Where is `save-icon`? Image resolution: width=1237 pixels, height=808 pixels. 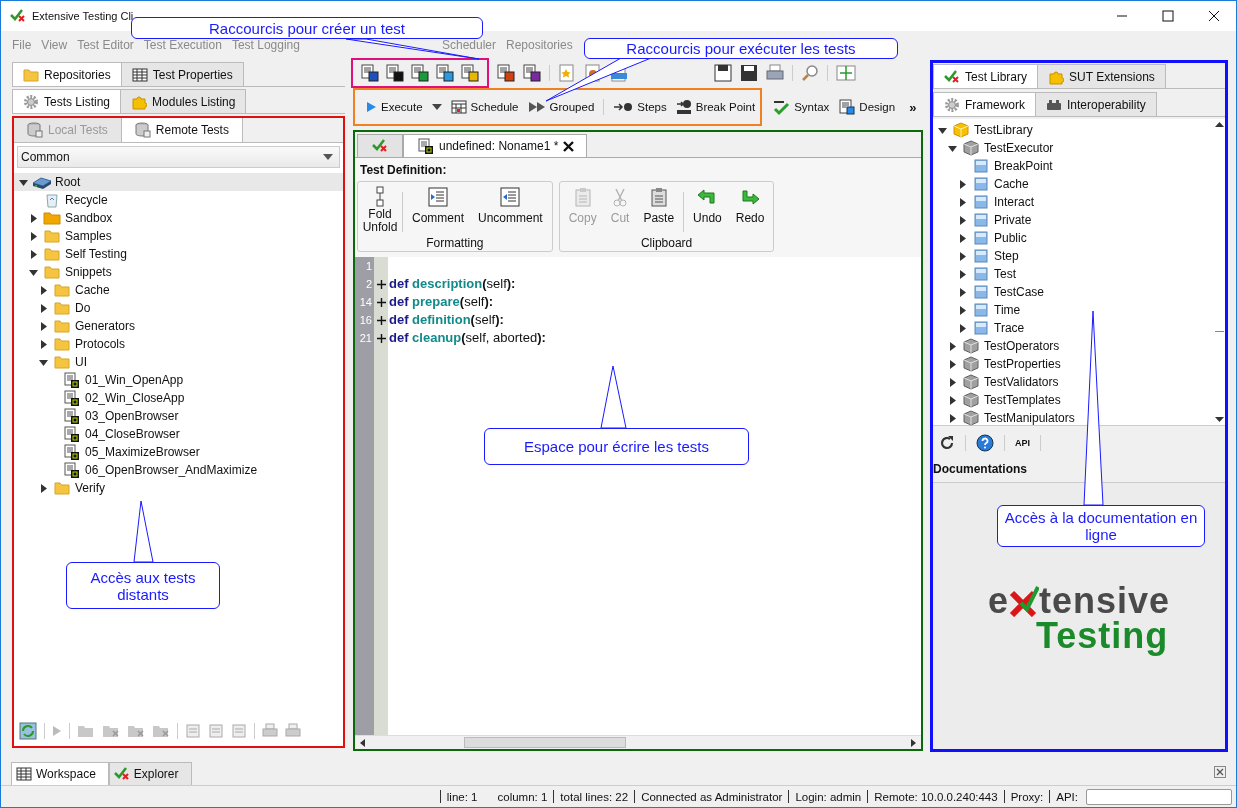
save-icon is located at coordinates (723, 73).